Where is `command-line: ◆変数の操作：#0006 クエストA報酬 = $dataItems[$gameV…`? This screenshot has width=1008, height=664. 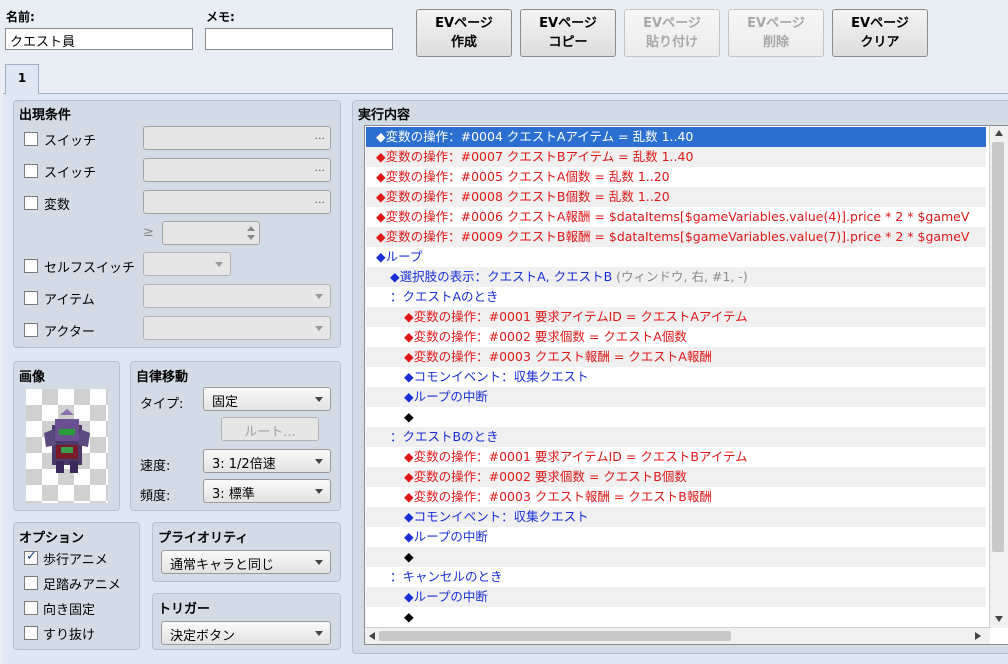
command-line: ◆変数の操作：#0006 クエストA報酬 = $dataItems[$gameV… is located at coordinates (676, 217).